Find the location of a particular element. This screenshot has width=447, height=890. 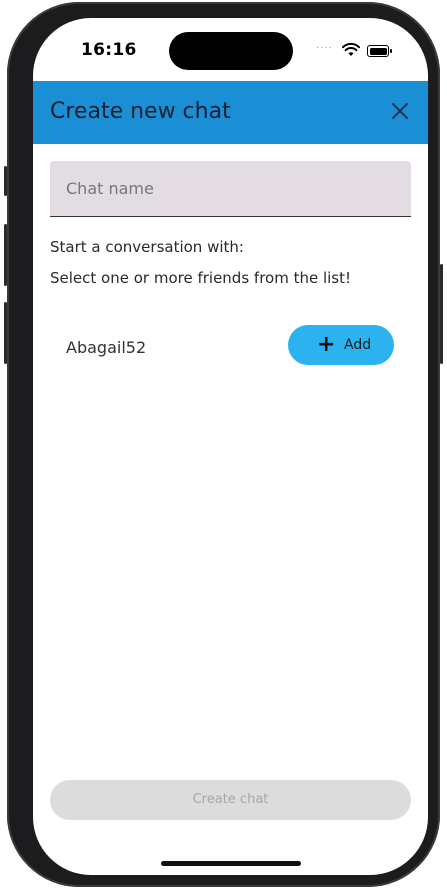

wifi-icon is located at coordinates (351, 49).